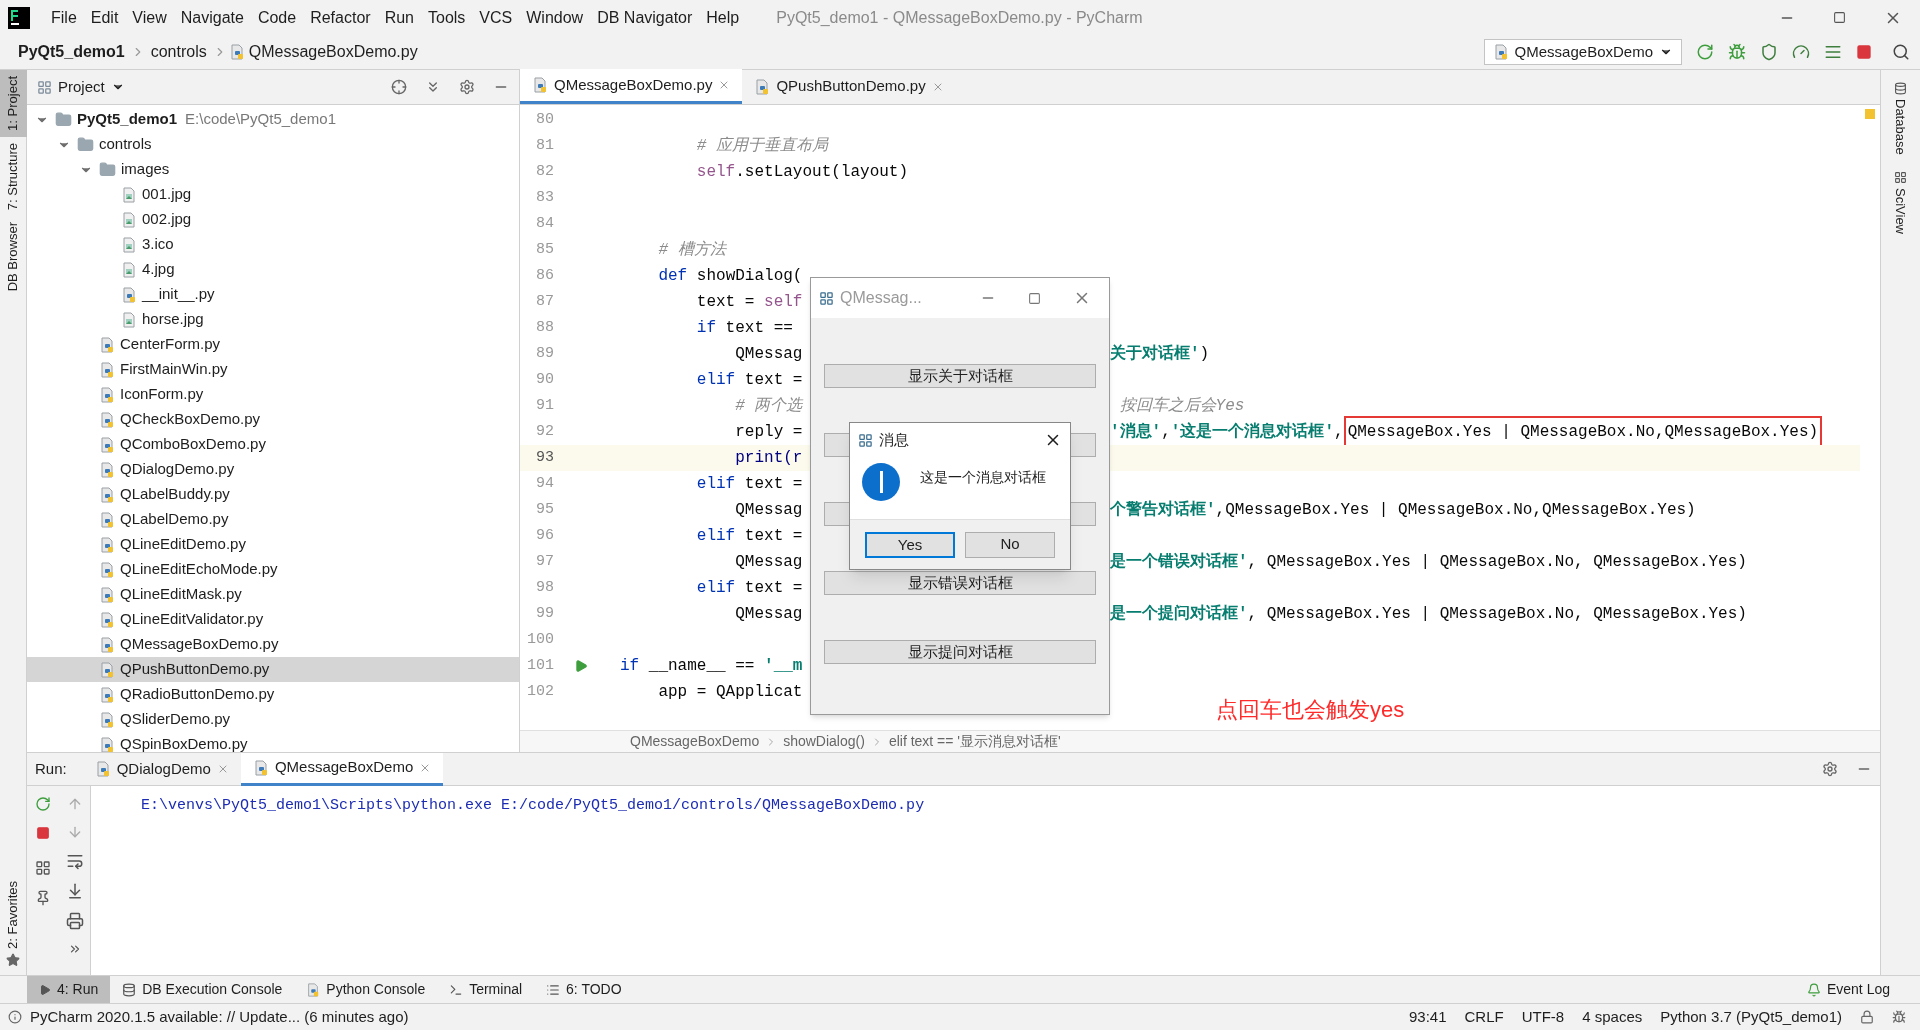  Describe the element at coordinates (1737, 52) in the screenshot. I see `debug-icon` at that location.